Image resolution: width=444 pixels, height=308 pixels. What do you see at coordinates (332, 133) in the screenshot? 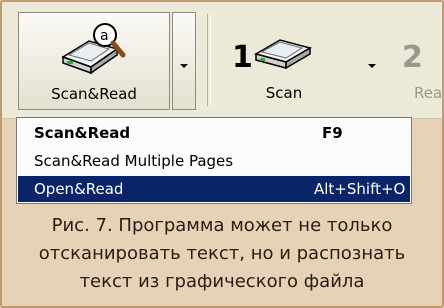
I see `menu-item-shortcut: F9` at bounding box center [332, 133].